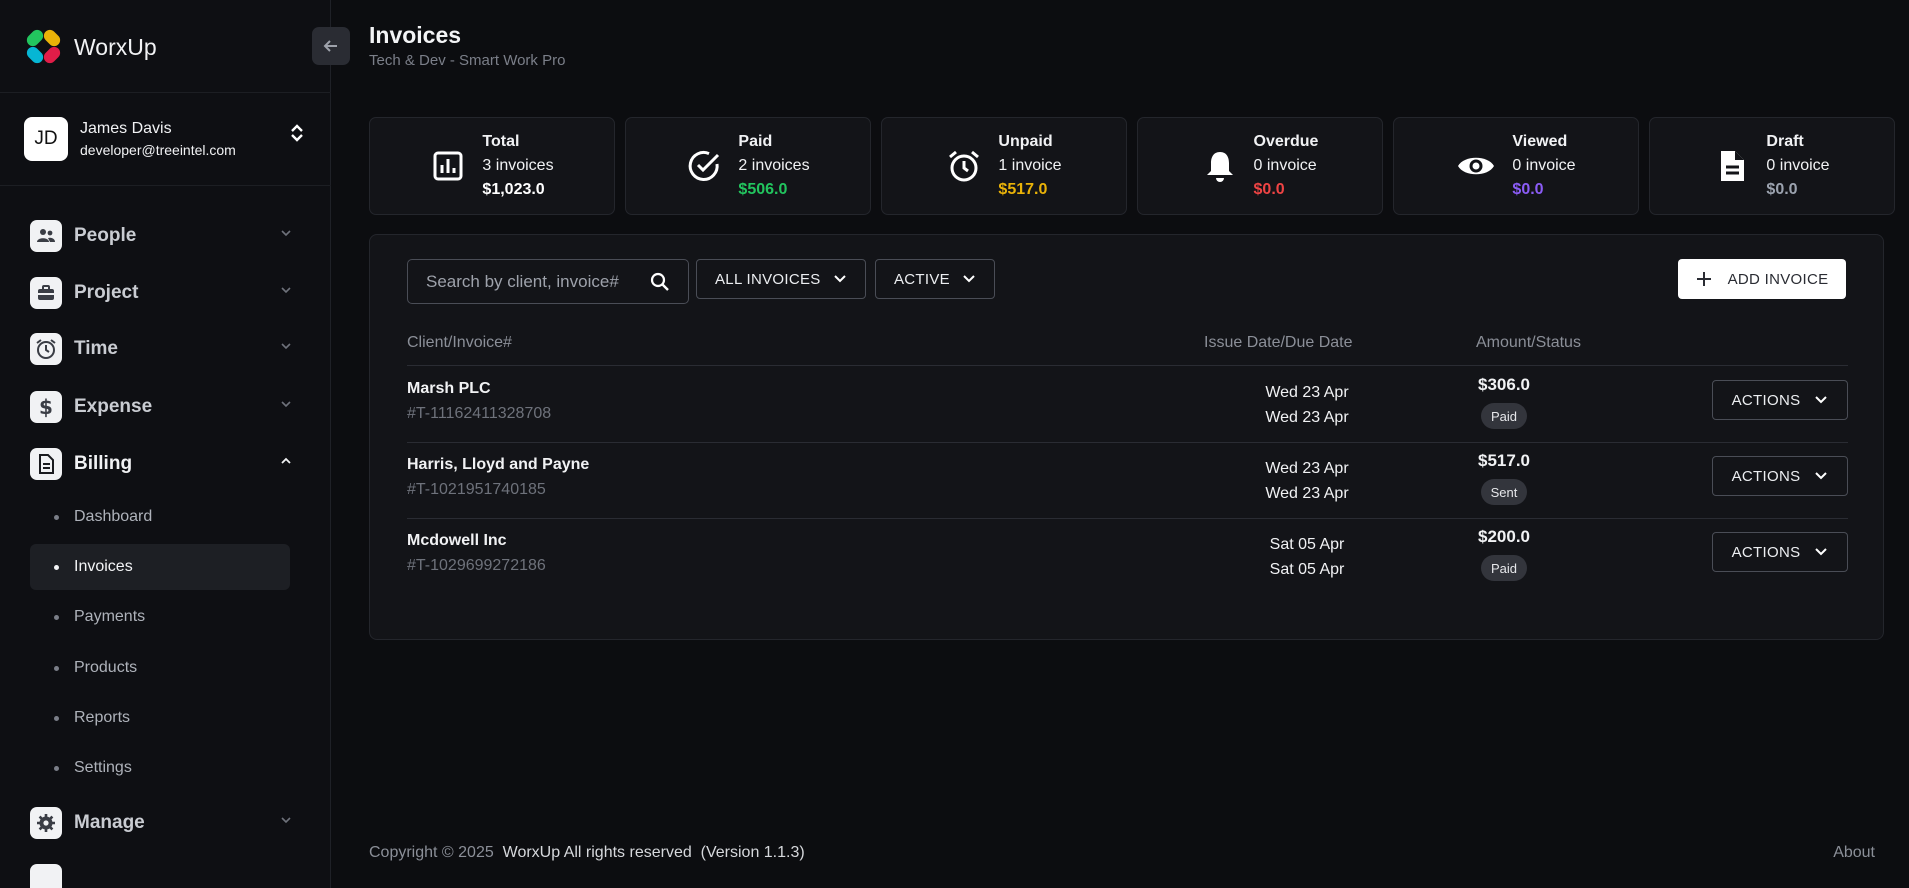 This screenshot has width=1909, height=888. I want to click on stat-count: 2 invoices, so click(774, 165).